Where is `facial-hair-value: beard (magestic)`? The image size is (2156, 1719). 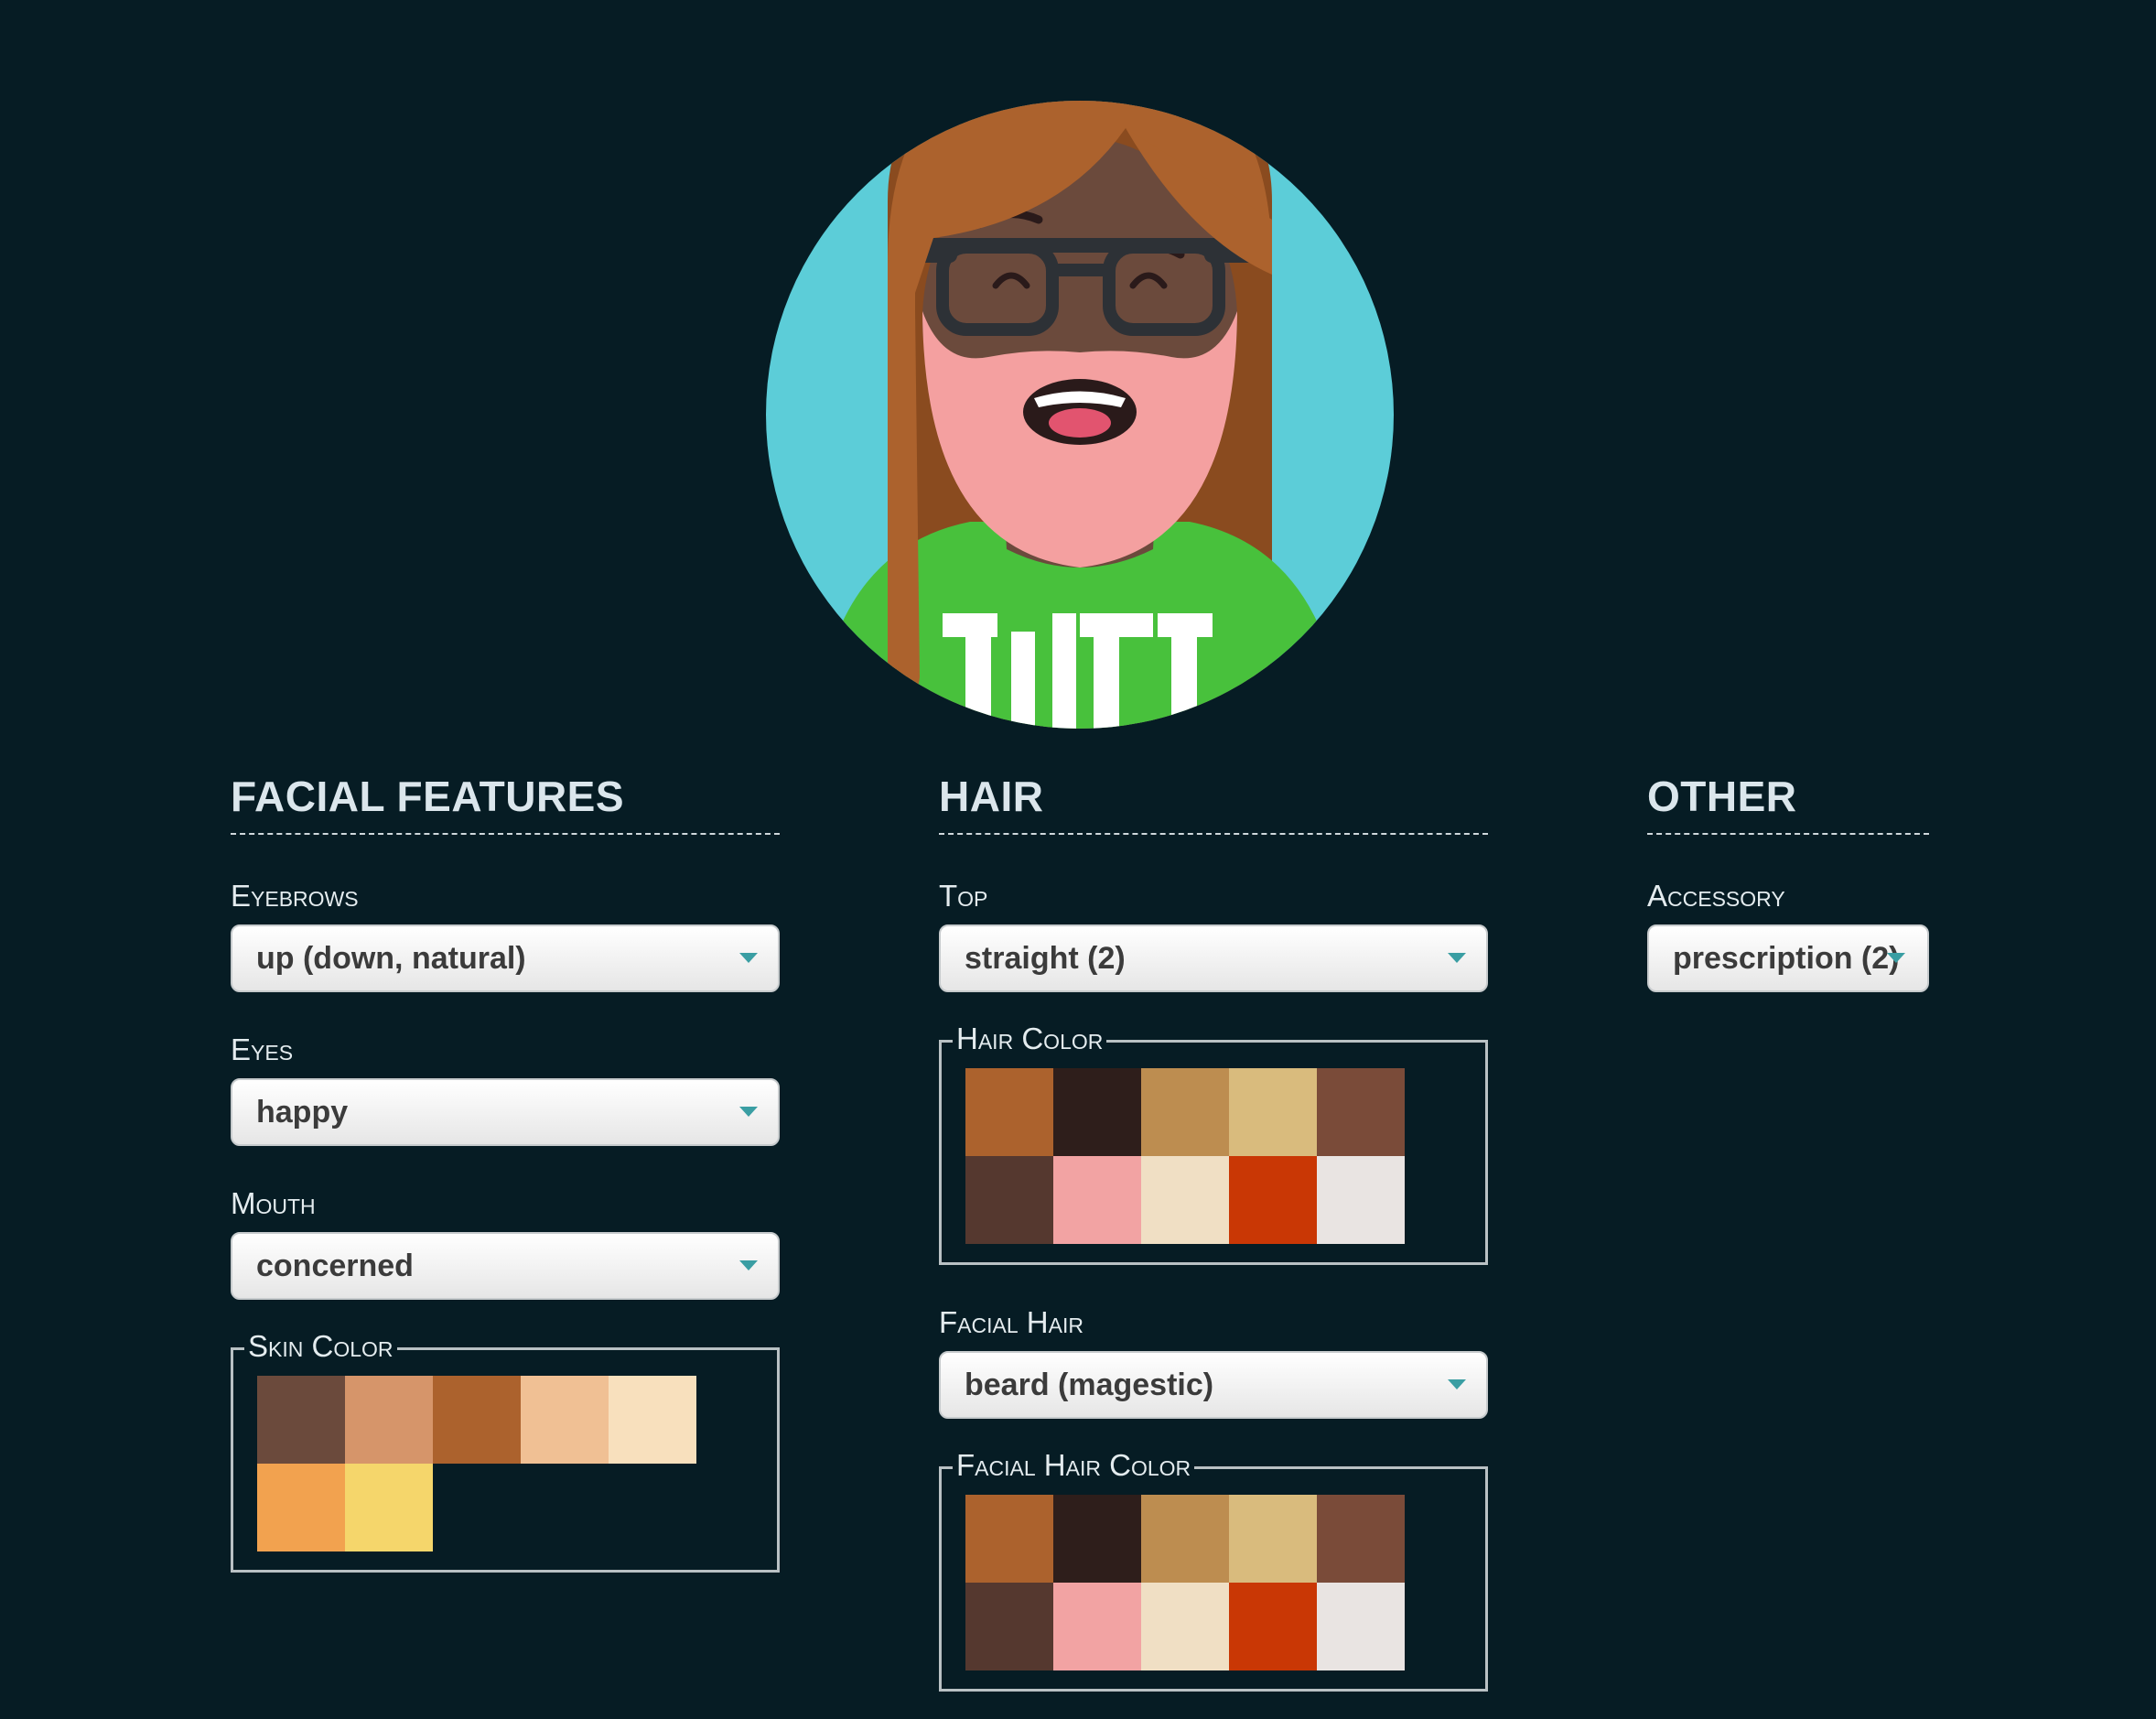
facial-hair-value: beard (magestic) is located at coordinates (1089, 1385).